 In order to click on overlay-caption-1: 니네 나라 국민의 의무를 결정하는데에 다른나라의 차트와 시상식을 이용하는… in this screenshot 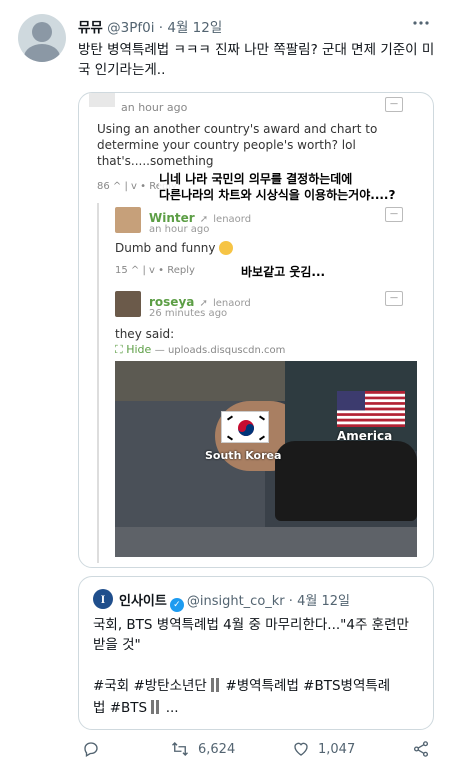, I will do `click(277, 187)`.